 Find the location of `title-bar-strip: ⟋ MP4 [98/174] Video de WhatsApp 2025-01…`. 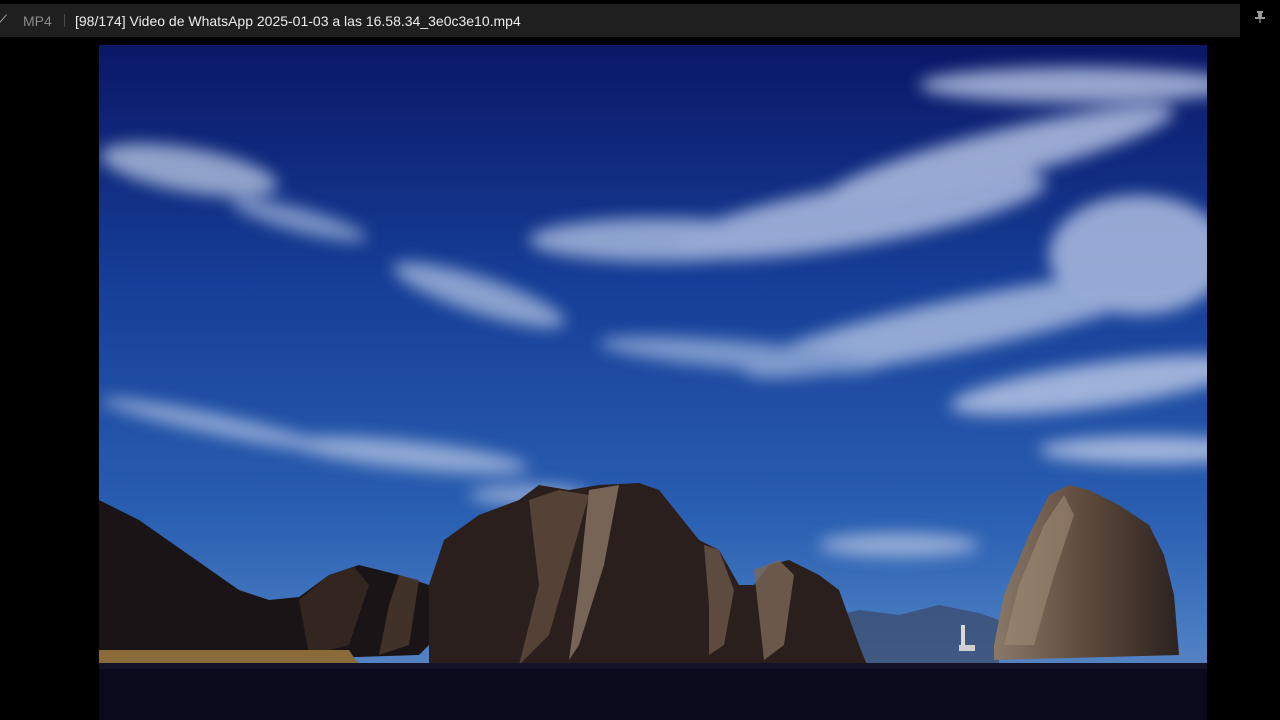

title-bar-strip: ⟋ MP4 [98/174] Video de WhatsApp 2025-01… is located at coordinates (620, 20).